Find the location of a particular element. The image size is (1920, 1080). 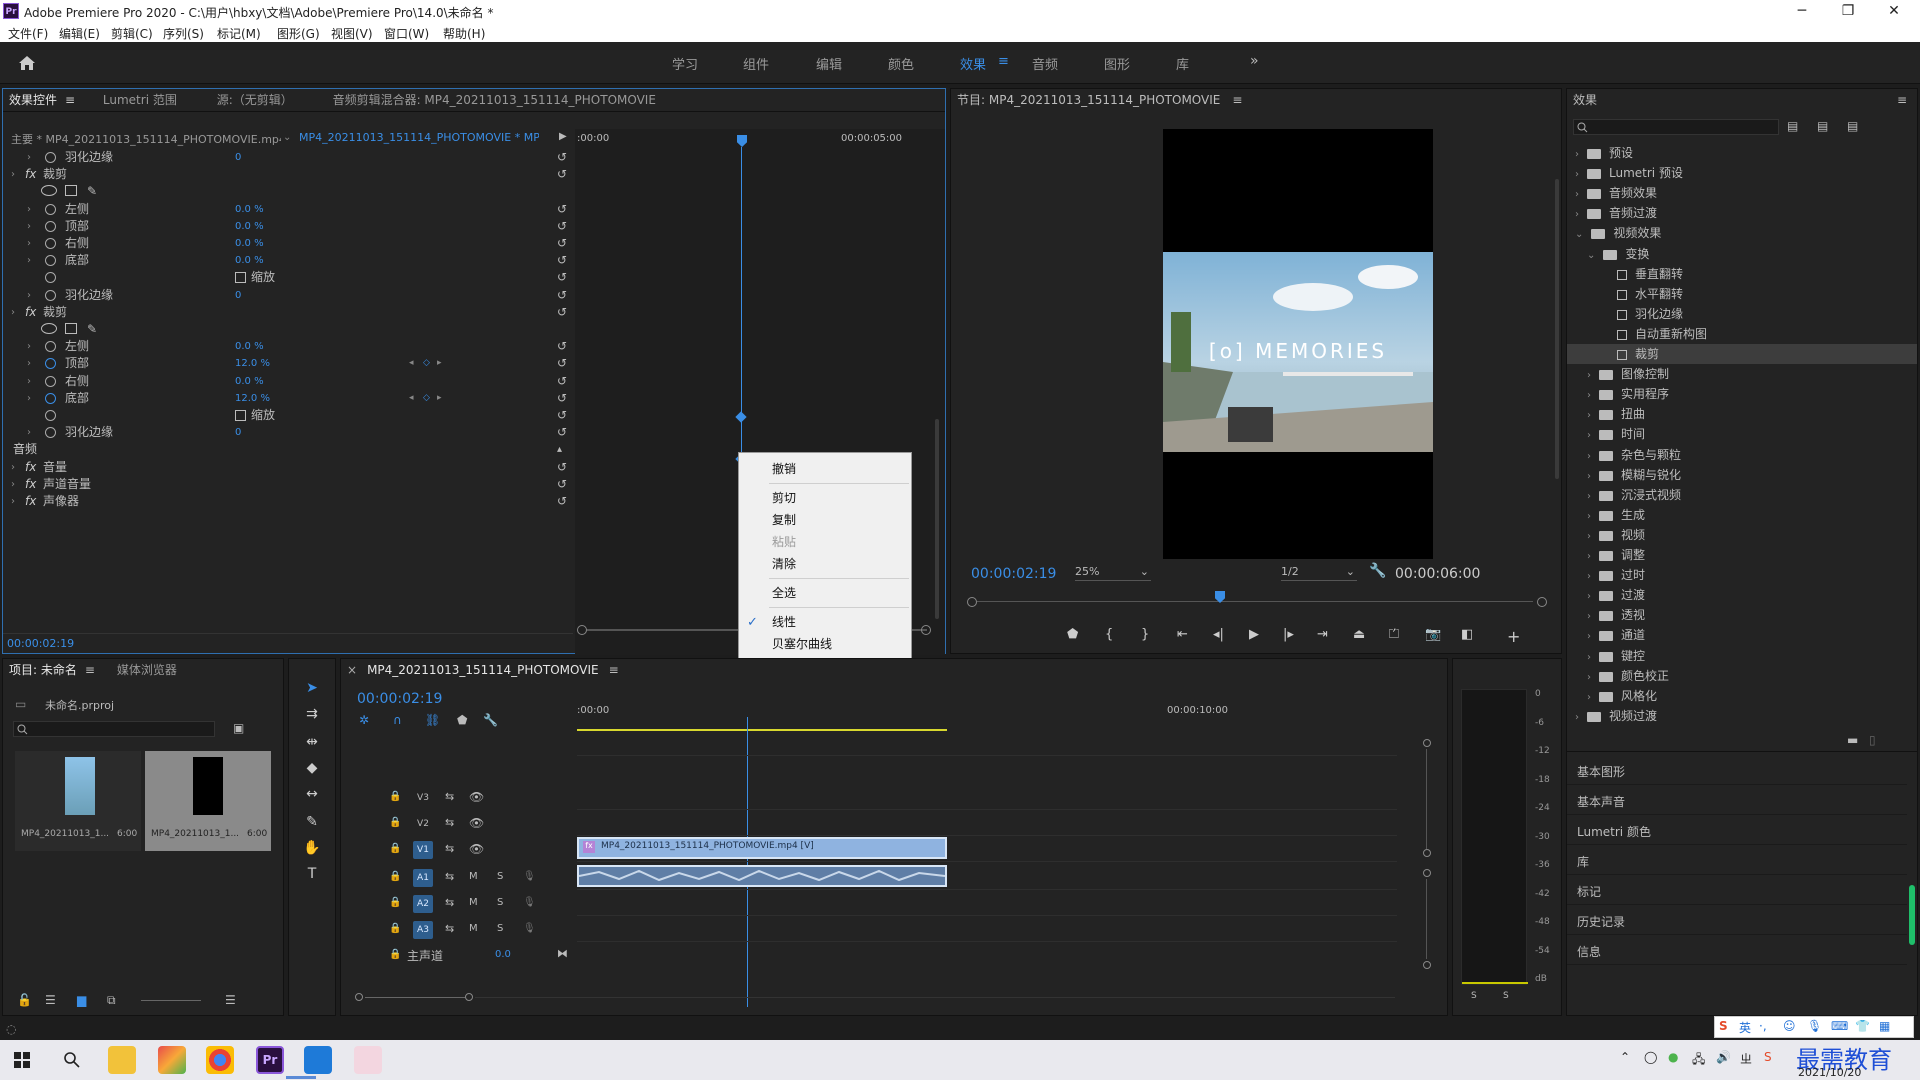

workspace-libraries: 库 is located at coordinates (1182, 63).